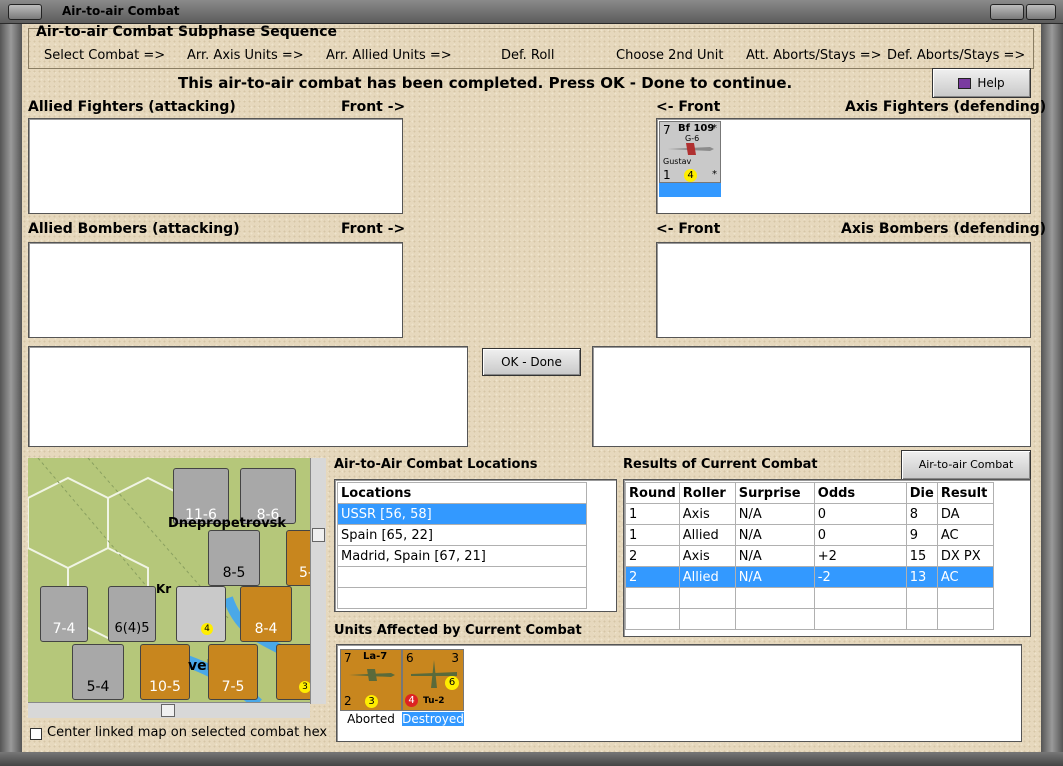 The image size is (1063, 766). I want to click on map-bf109-range: 4, so click(207, 629).